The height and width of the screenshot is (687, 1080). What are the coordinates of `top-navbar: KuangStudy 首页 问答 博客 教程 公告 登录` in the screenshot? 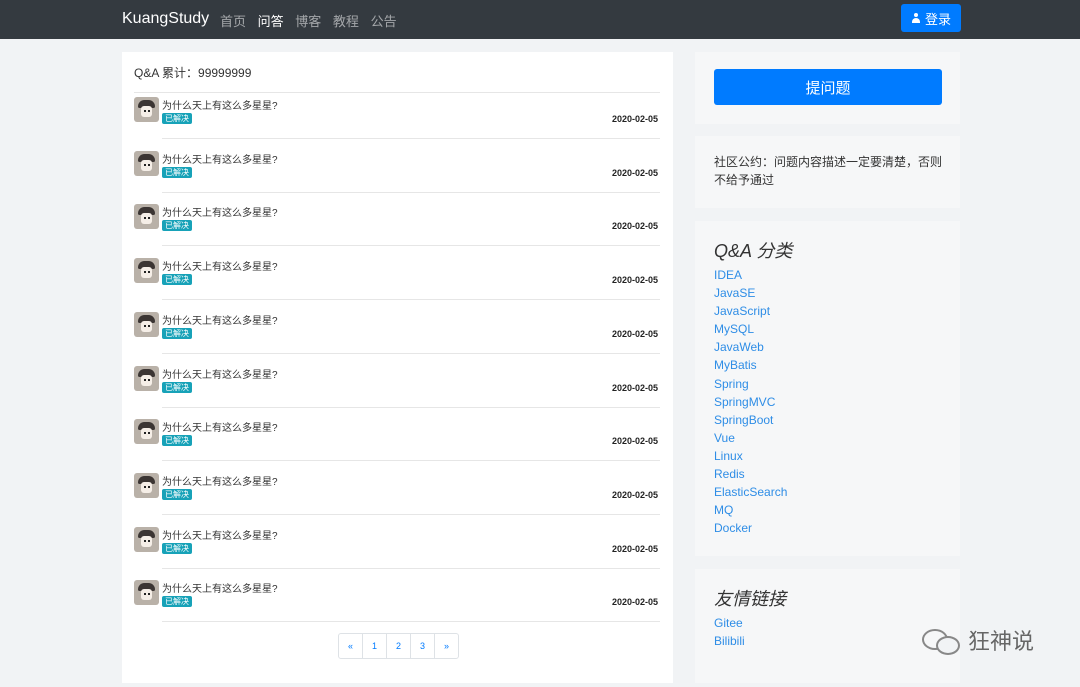 It's located at (540, 19).